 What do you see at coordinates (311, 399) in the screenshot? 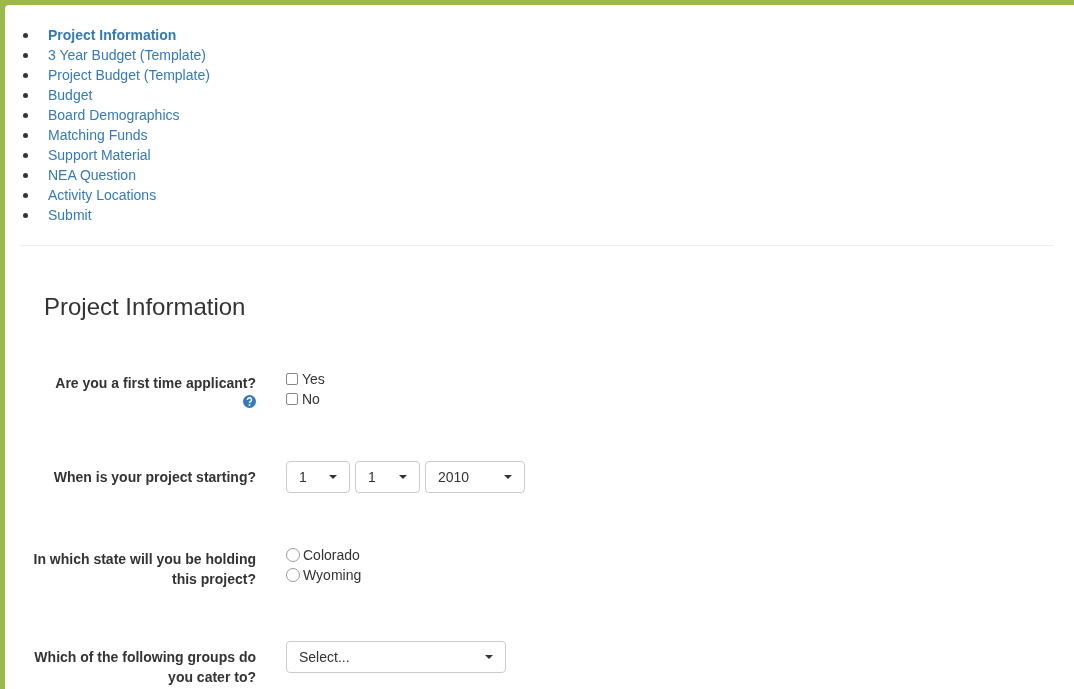
I see `option-label: No` at bounding box center [311, 399].